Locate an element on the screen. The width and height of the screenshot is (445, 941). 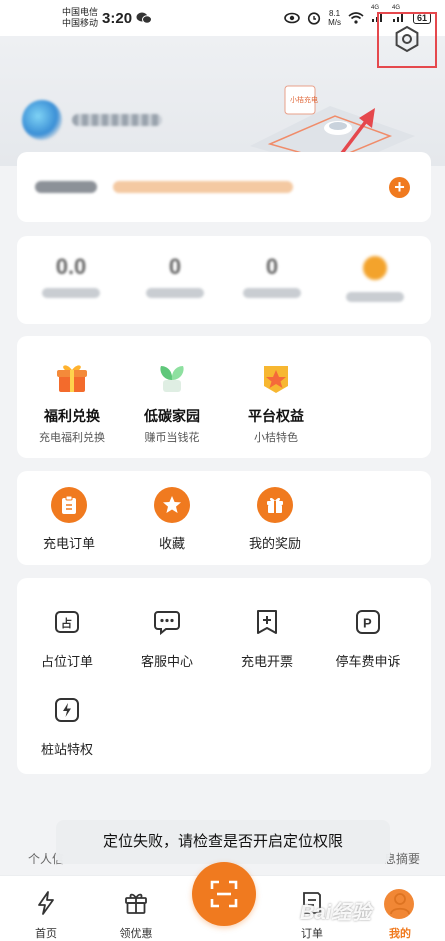
favorites-button: 收藏 is located at coordinates (172, 519).